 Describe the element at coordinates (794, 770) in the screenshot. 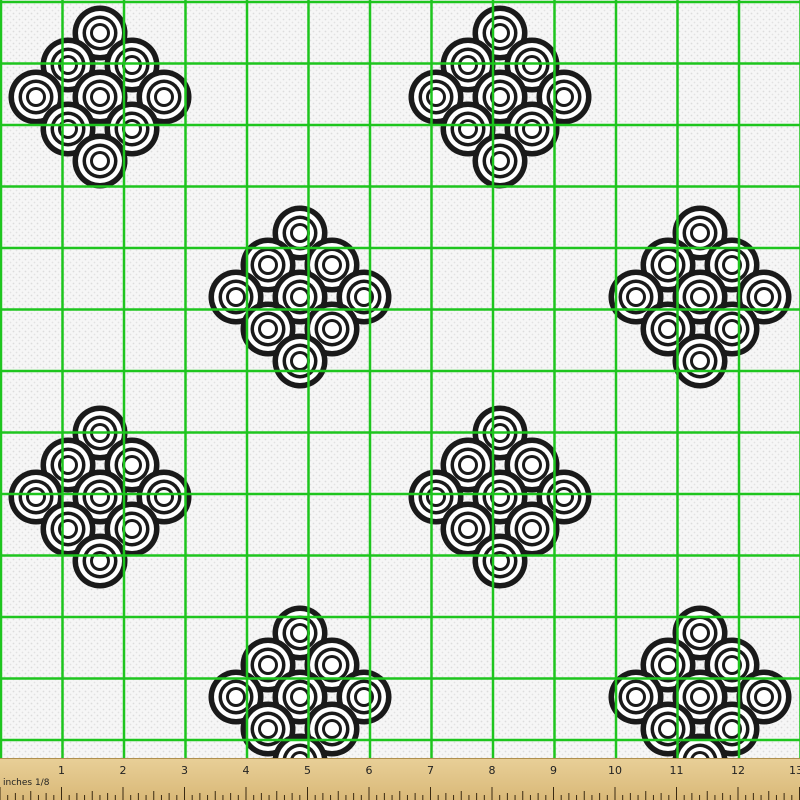

I see `ruler-number: 13` at that location.